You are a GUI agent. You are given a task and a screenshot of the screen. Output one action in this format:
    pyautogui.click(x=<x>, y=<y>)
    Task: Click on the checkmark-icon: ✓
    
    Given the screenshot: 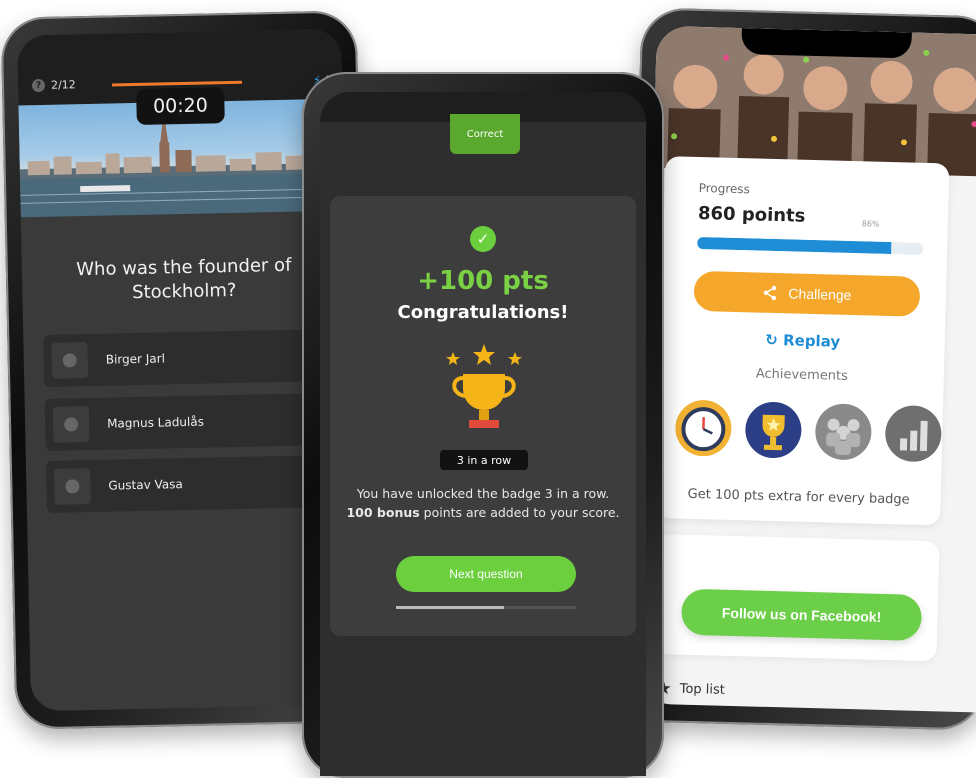 What is the action you would take?
    pyautogui.click(x=483, y=239)
    